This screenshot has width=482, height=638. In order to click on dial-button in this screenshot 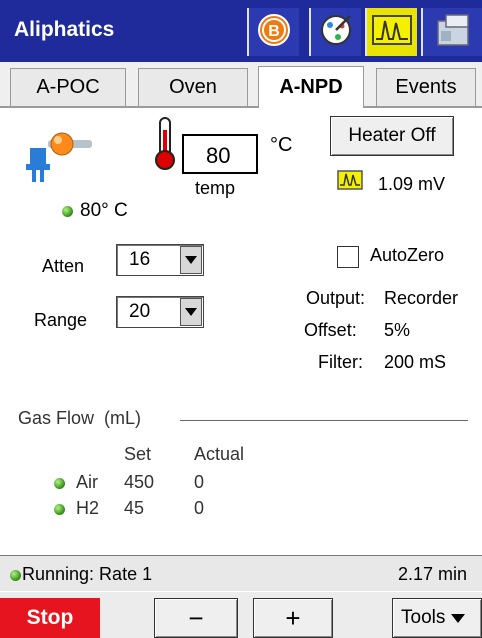, I will do `click(335, 32)`.